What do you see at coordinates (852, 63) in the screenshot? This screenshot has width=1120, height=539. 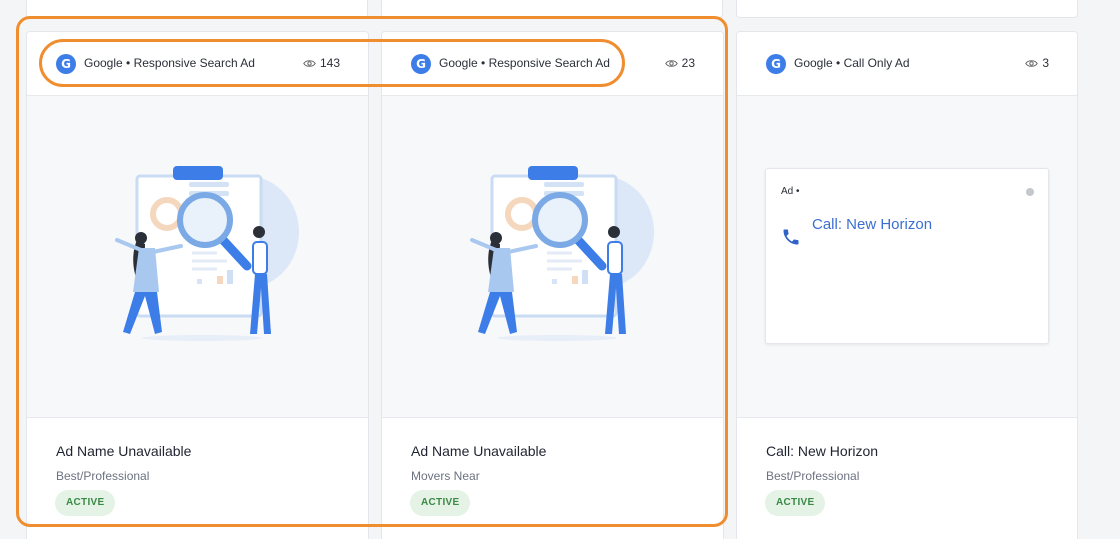 I see `ad-source: Google • Call Only Ad` at bounding box center [852, 63].